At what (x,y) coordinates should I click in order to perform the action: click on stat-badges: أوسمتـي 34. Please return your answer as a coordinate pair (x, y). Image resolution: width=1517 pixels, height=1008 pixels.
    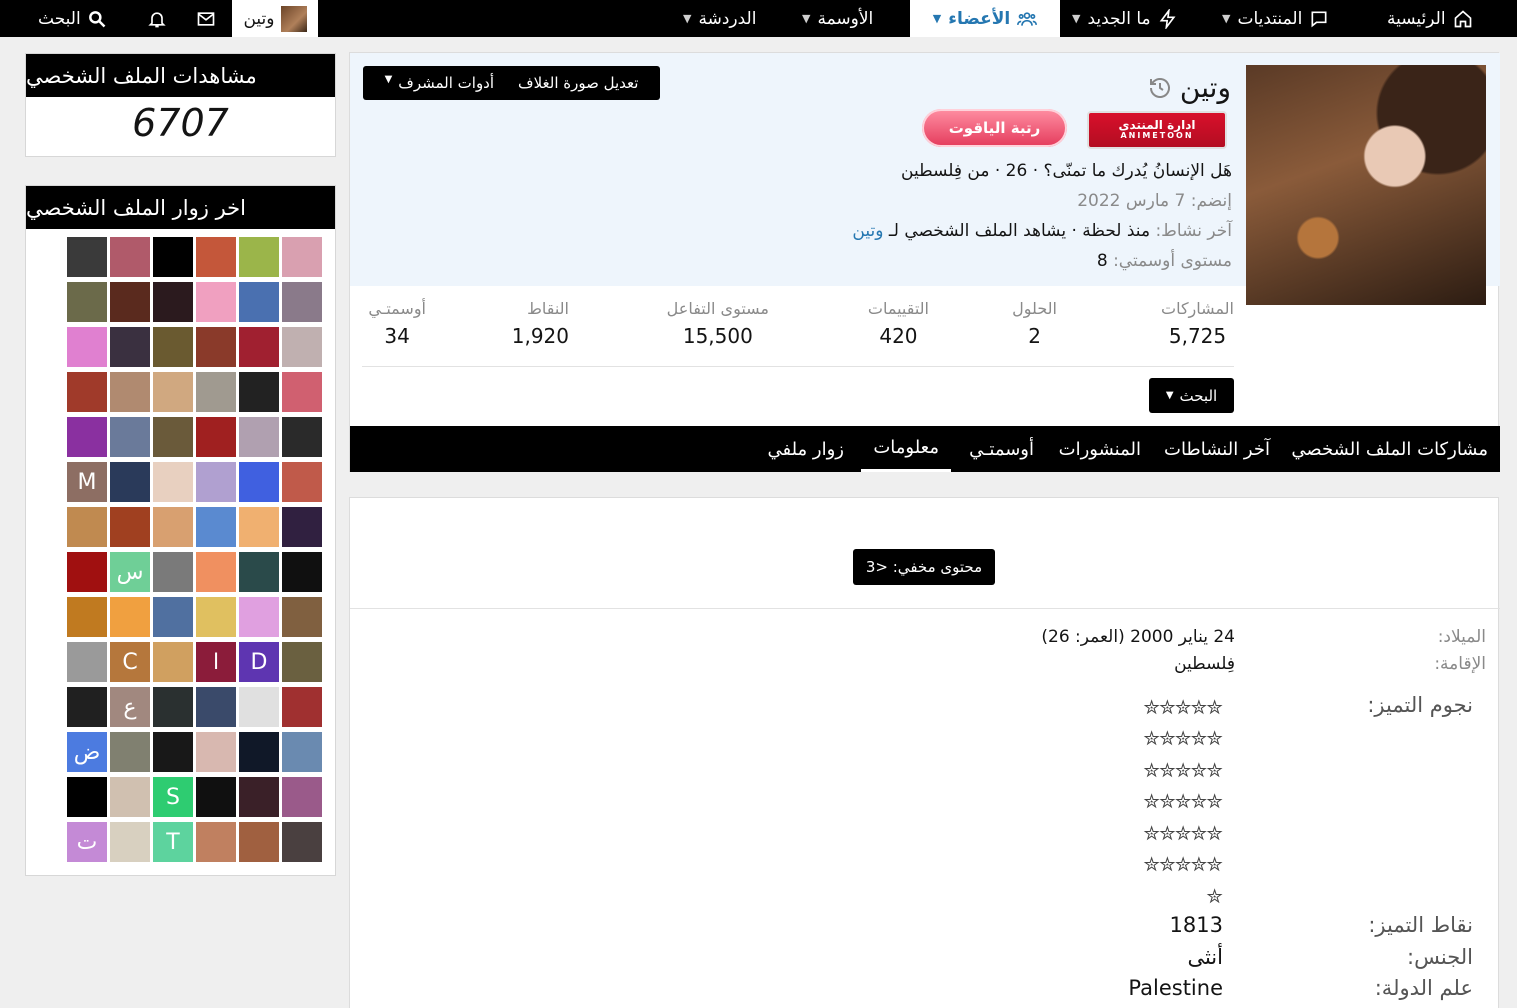
    Looking at the image, I should click on (397, 323).